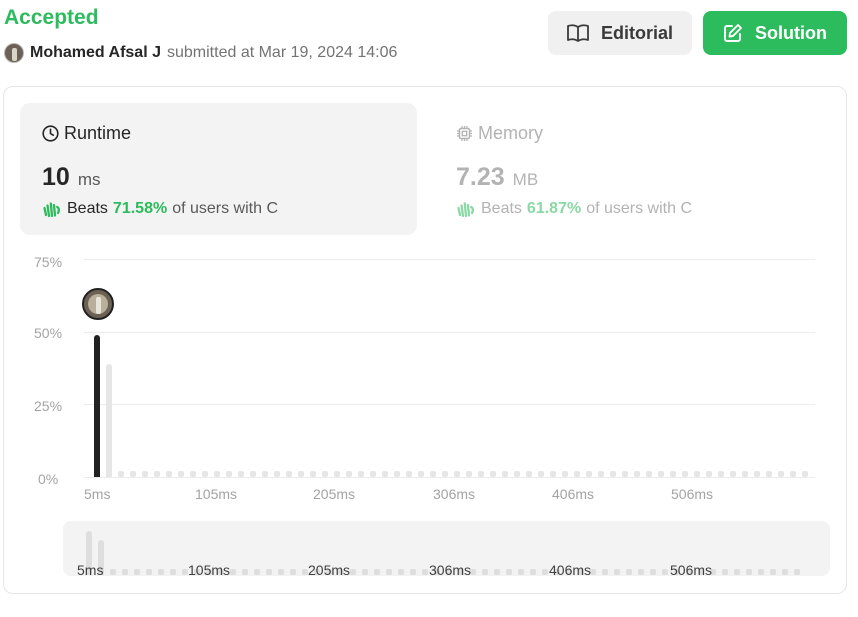 This screenshot has width=858, height=617. I want to click on solution-button: Solution, so click(775, 33).